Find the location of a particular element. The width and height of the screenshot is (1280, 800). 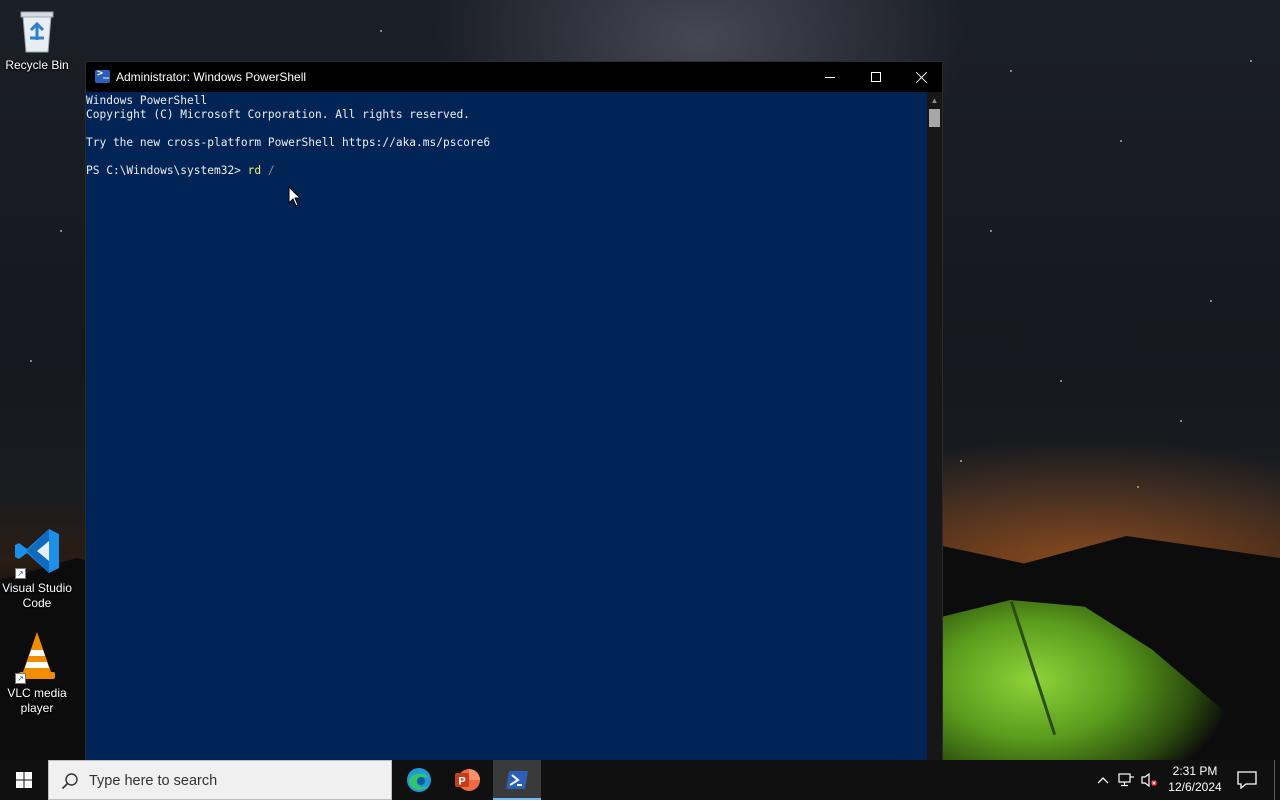

command-text: rd is located at coordinates (254, 170).